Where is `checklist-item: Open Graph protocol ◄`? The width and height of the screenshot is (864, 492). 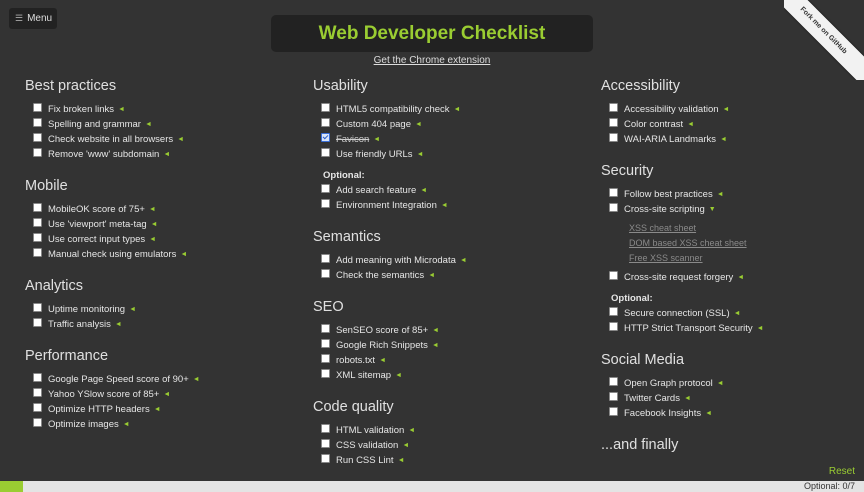 checklist-item: Open Graph protocol ◄ is located at coordinates (735, 383).